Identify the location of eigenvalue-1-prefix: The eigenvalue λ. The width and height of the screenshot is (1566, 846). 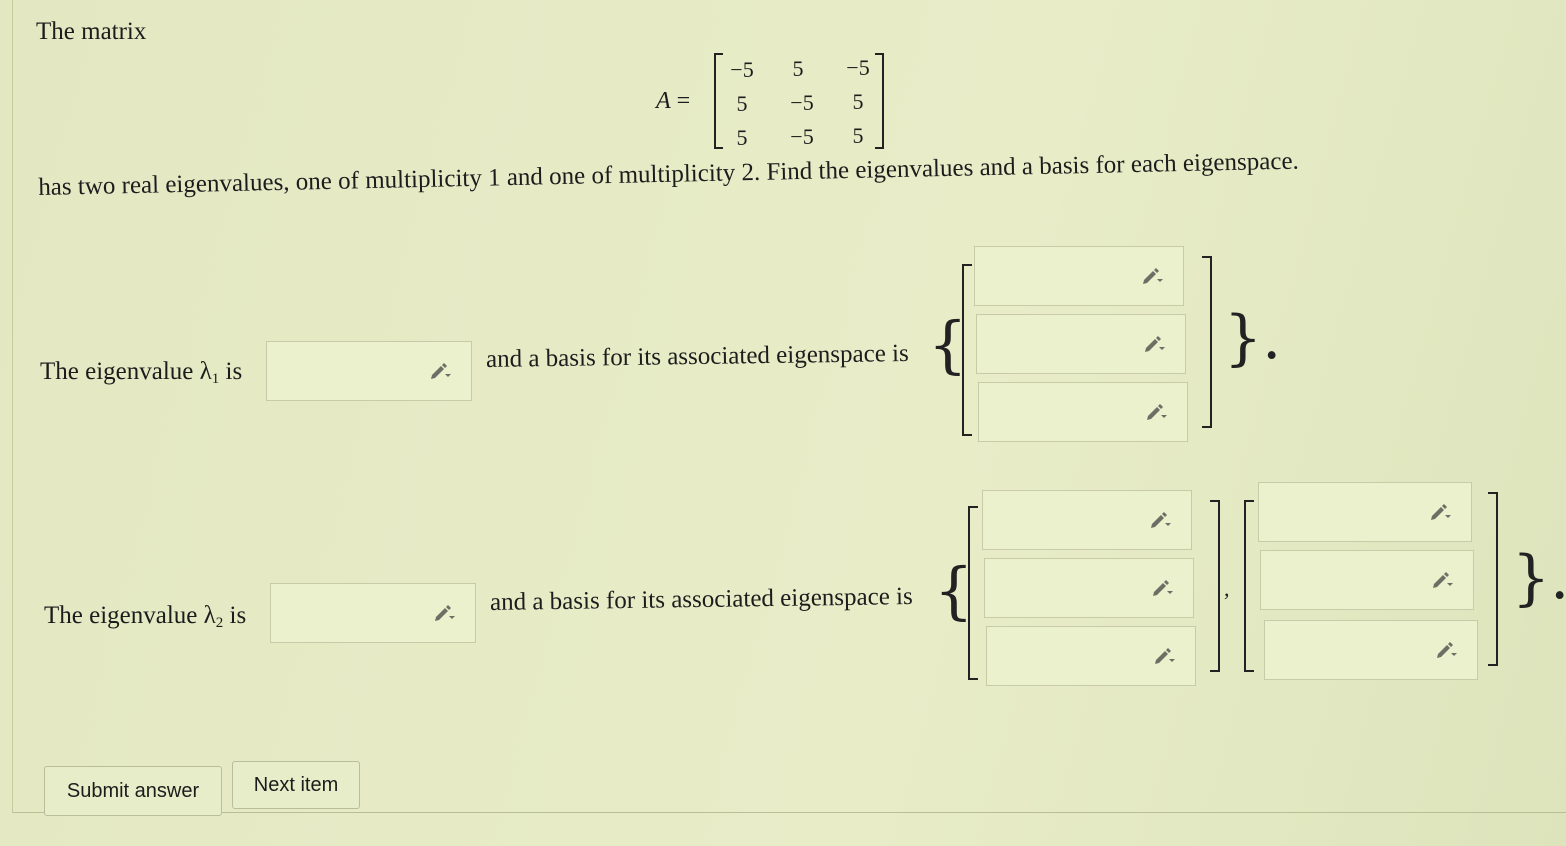
(126, 371).